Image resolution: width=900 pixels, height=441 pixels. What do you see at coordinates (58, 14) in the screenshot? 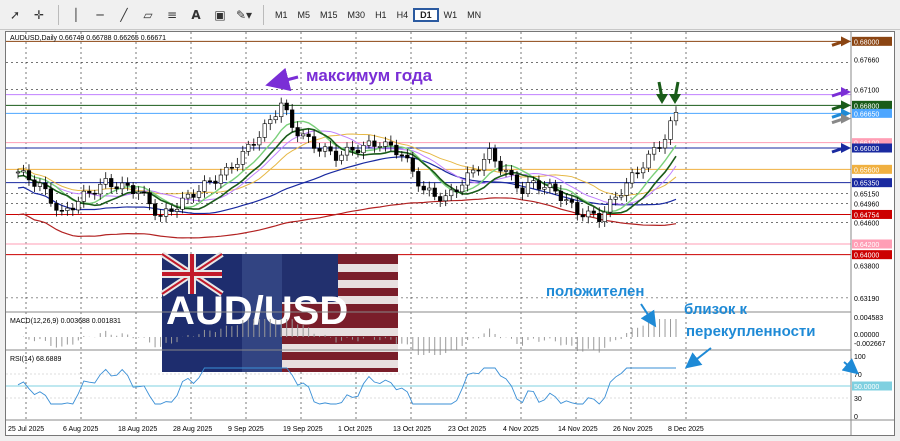
I see `toolbar-separator` at bounding box center [58, 14].